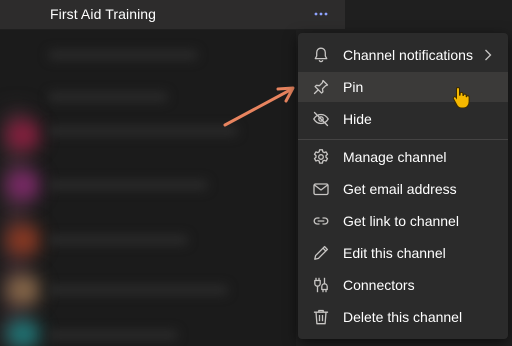  Describe the element at coordinates (403, 119) in the screenshot. I see `menu-item-hide: Hide` at that location.